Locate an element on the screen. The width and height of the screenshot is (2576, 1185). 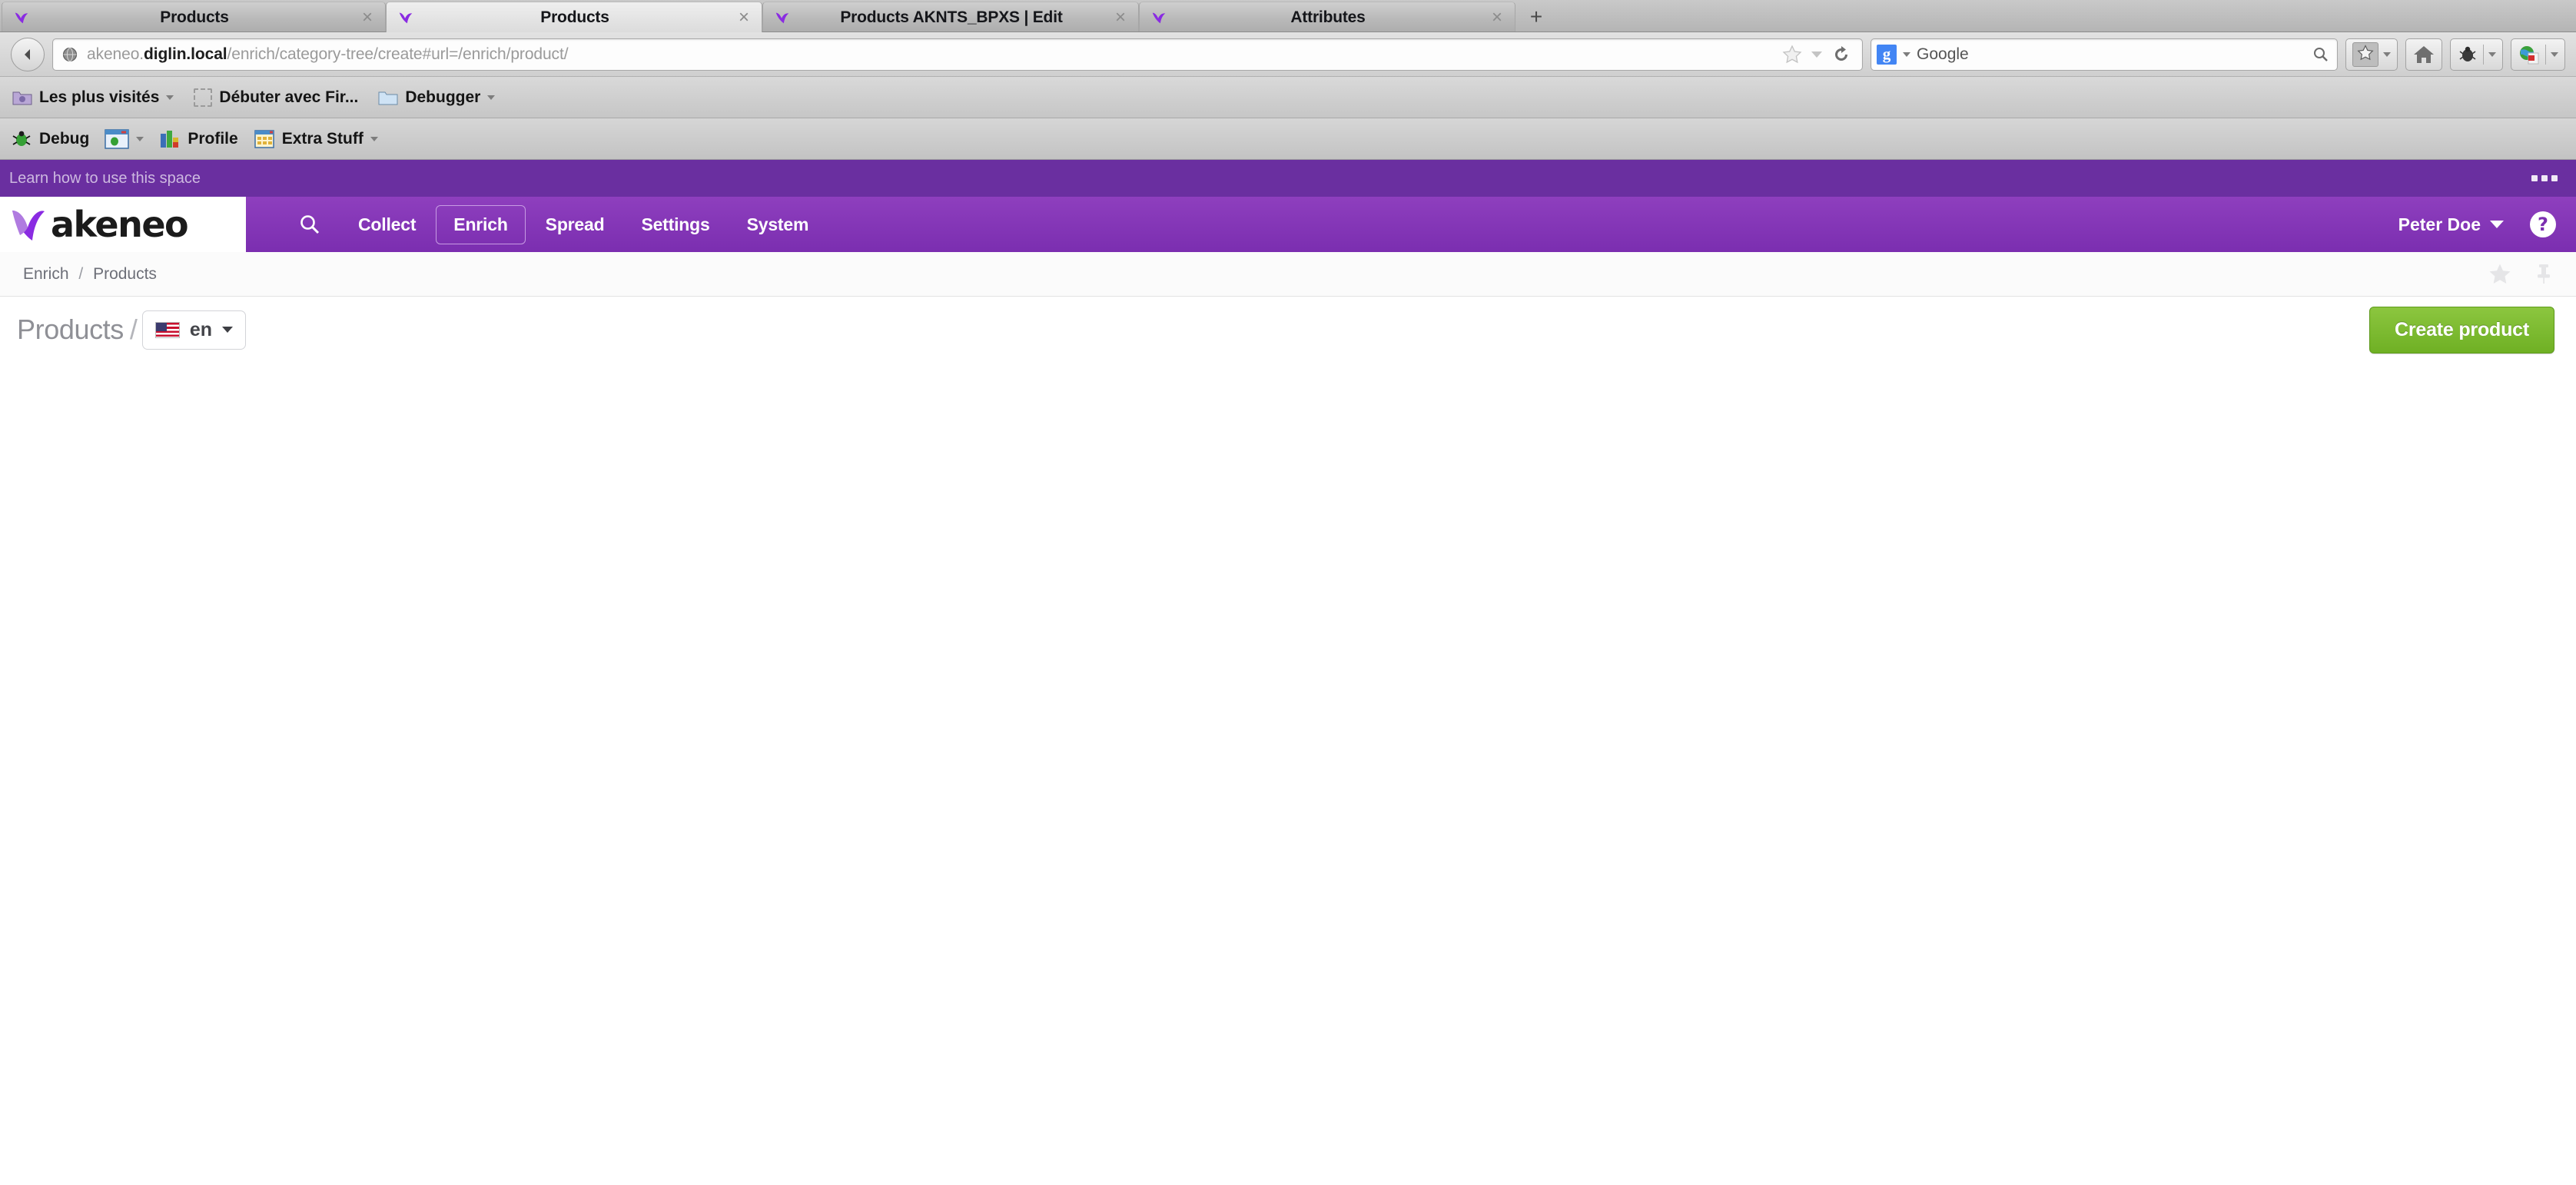
browser-tab: Products AKNTS_BPXS | Edit × is located at coordinates (951, 17).